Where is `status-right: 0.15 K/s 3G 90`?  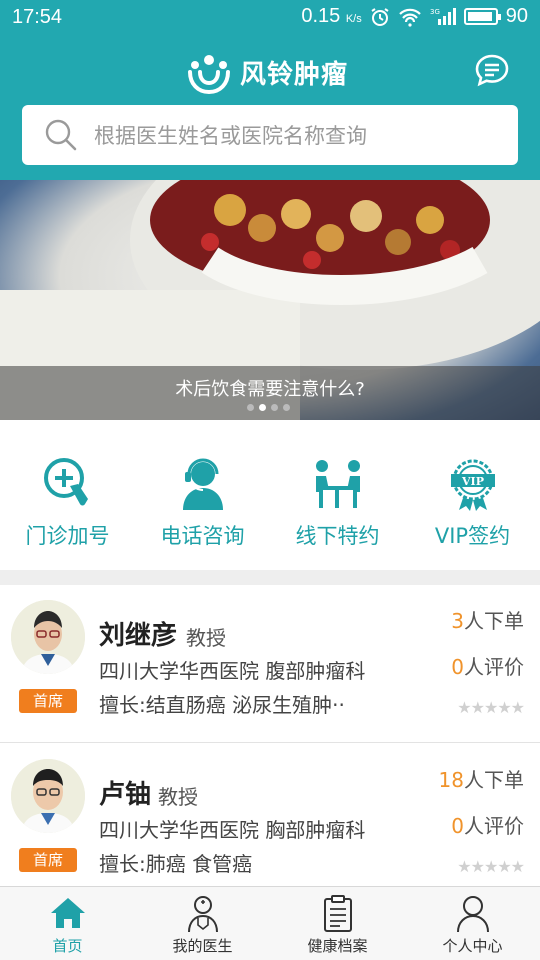 status-right: 0.15 K/s 3G 90 is located at coordinates (414, 16).